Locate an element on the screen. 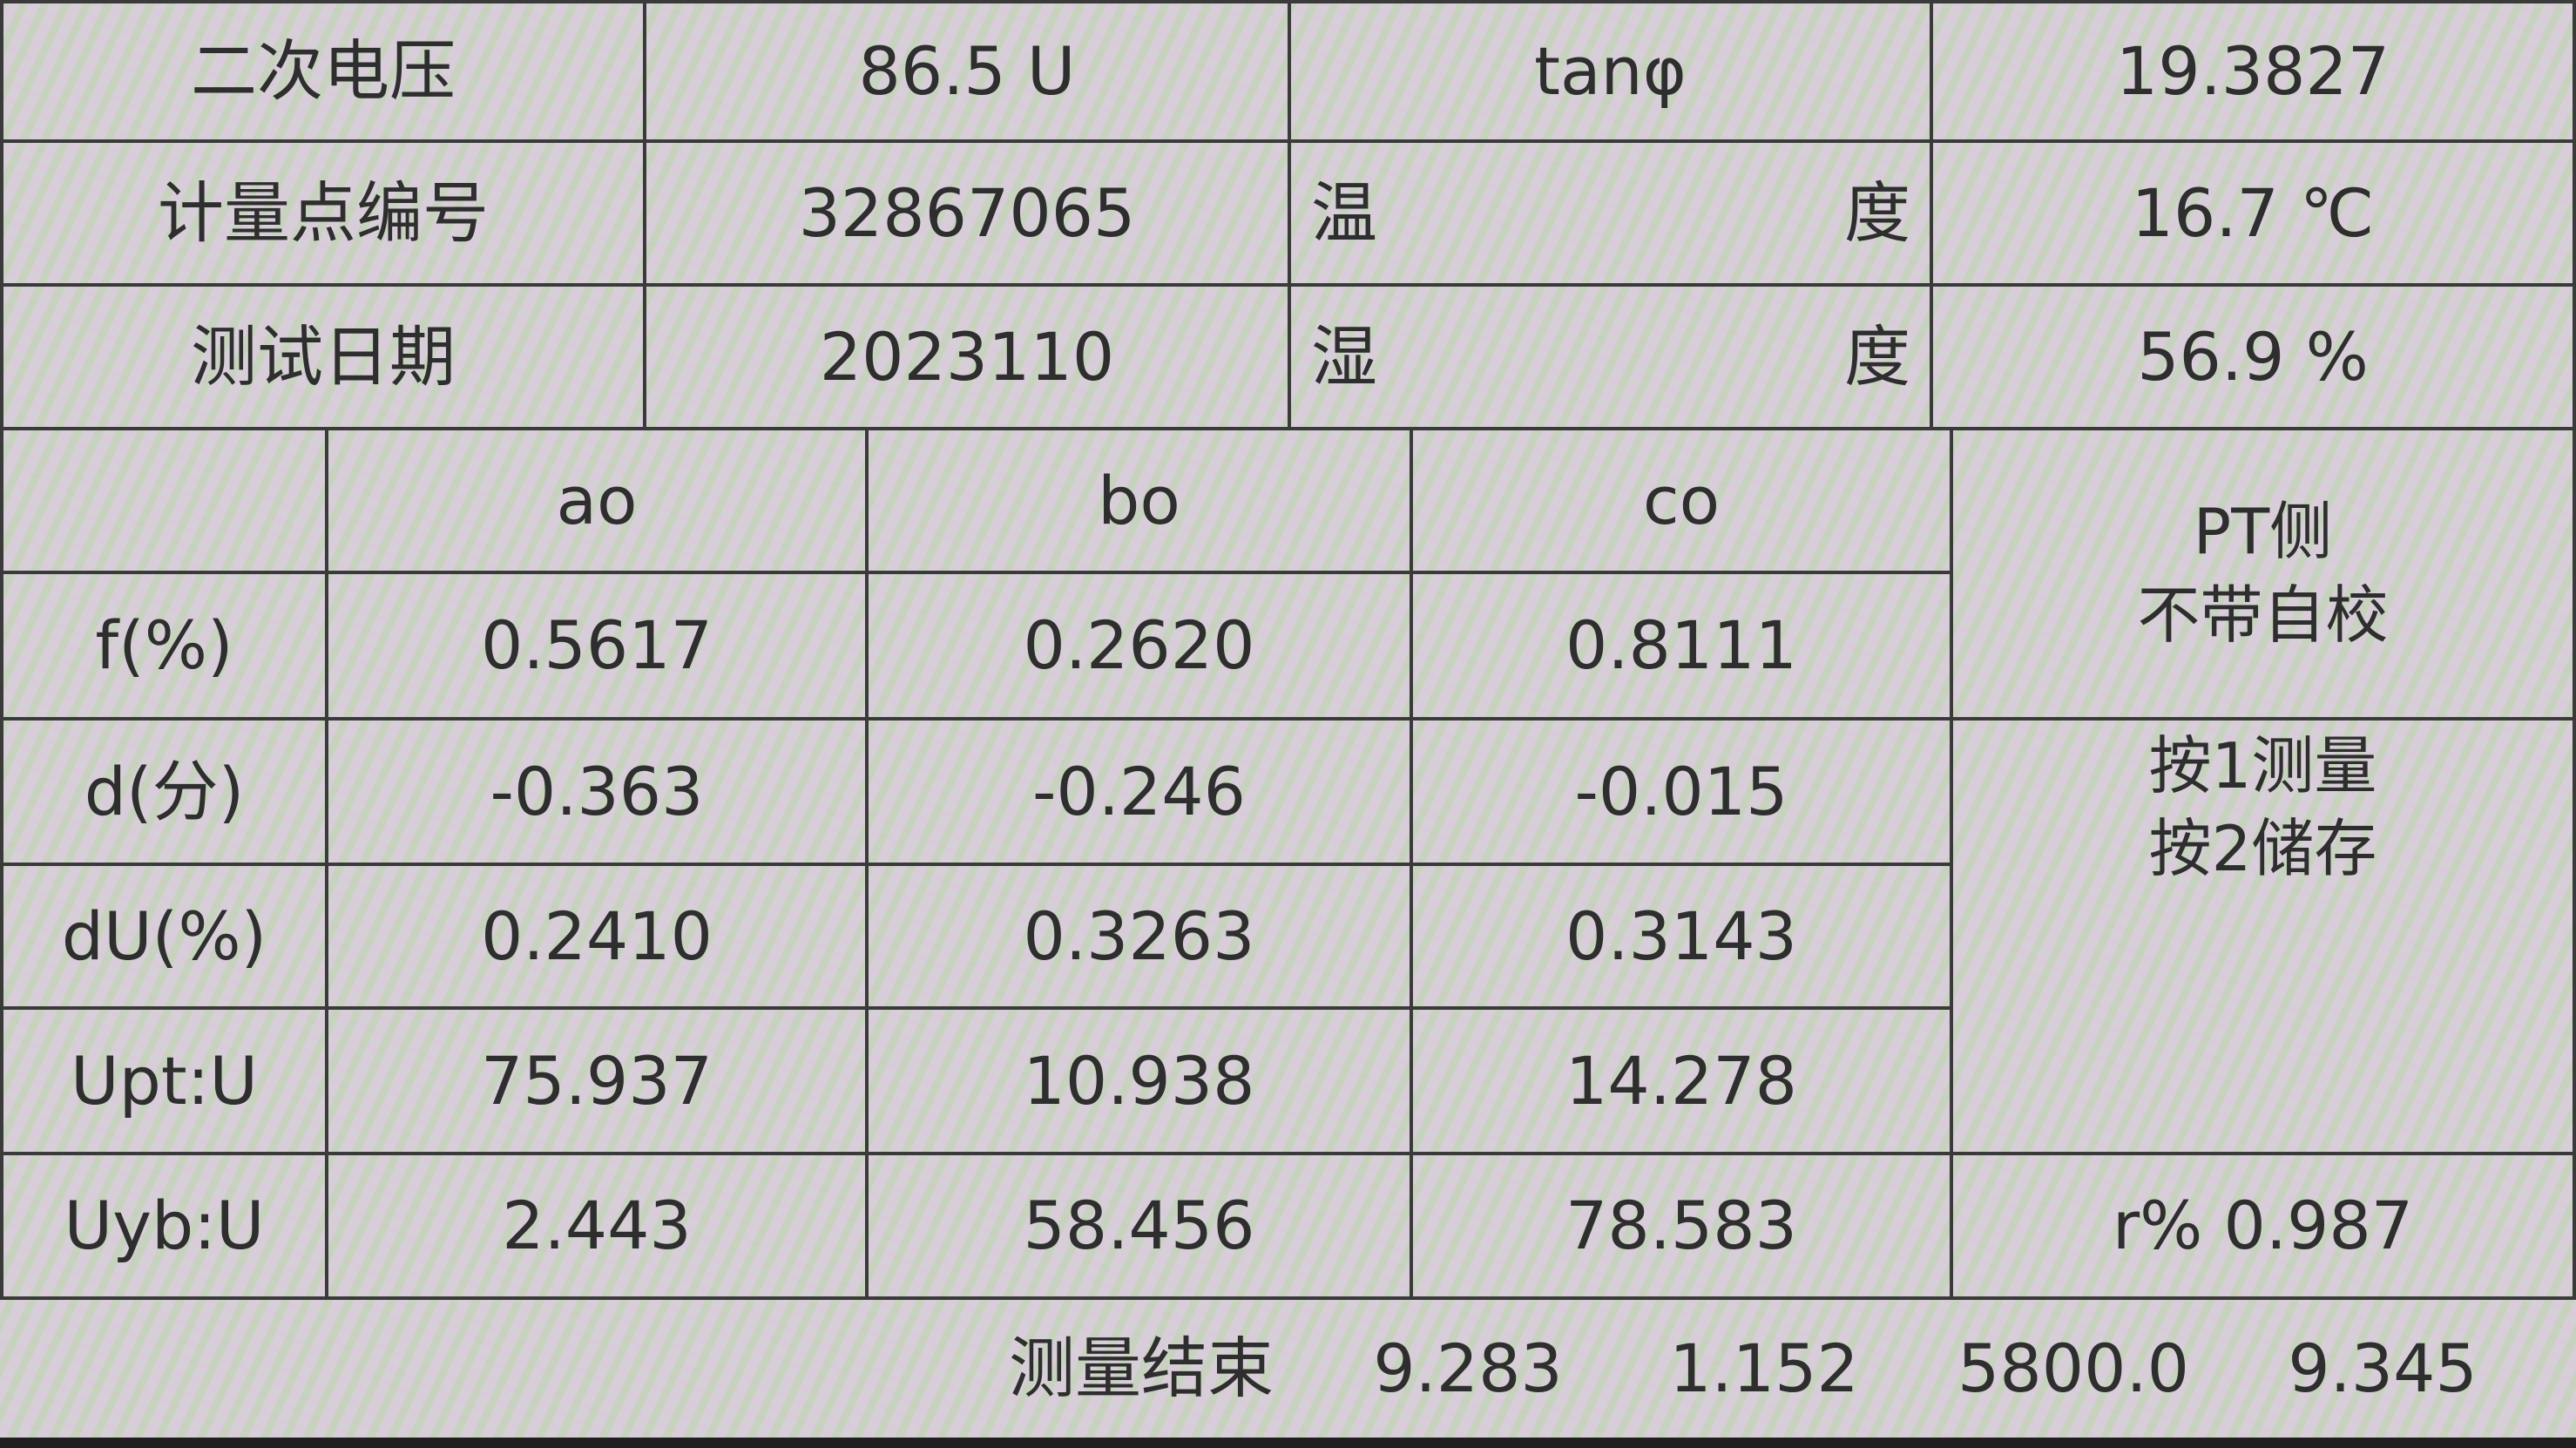  tan-value: 19.3827 is located at coordinates (2252, 71).